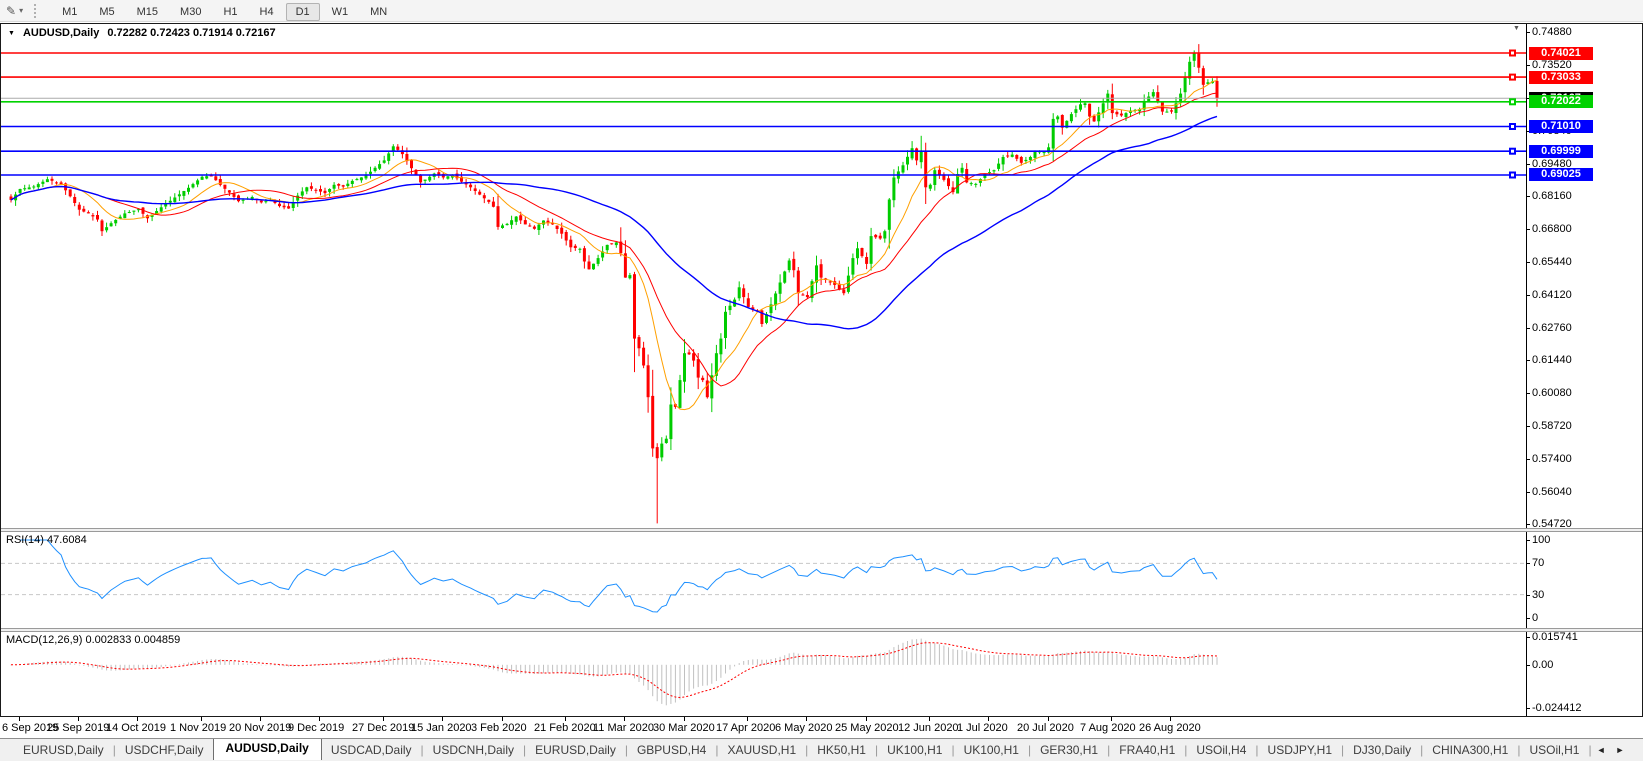 The image size is (1643, 761). I want to click on chart-tab-hk50-h1: HK50,H1, so click(841, 750).